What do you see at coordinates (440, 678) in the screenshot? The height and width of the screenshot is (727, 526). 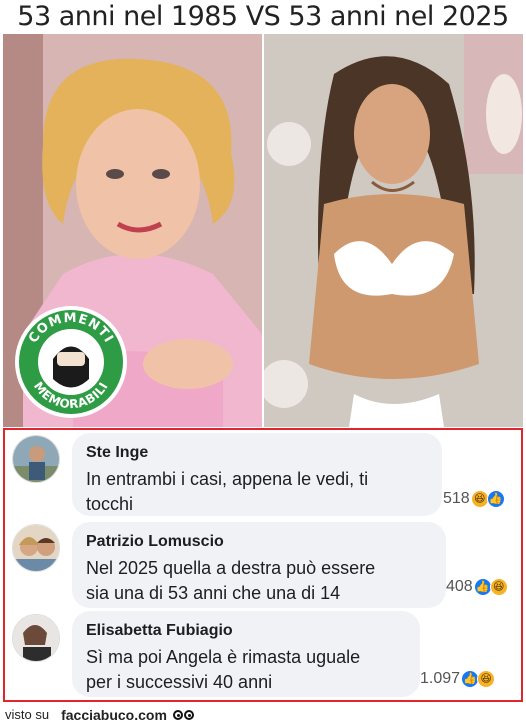 I see `reaction-count: 1.097` at bounding box center [440, 678].